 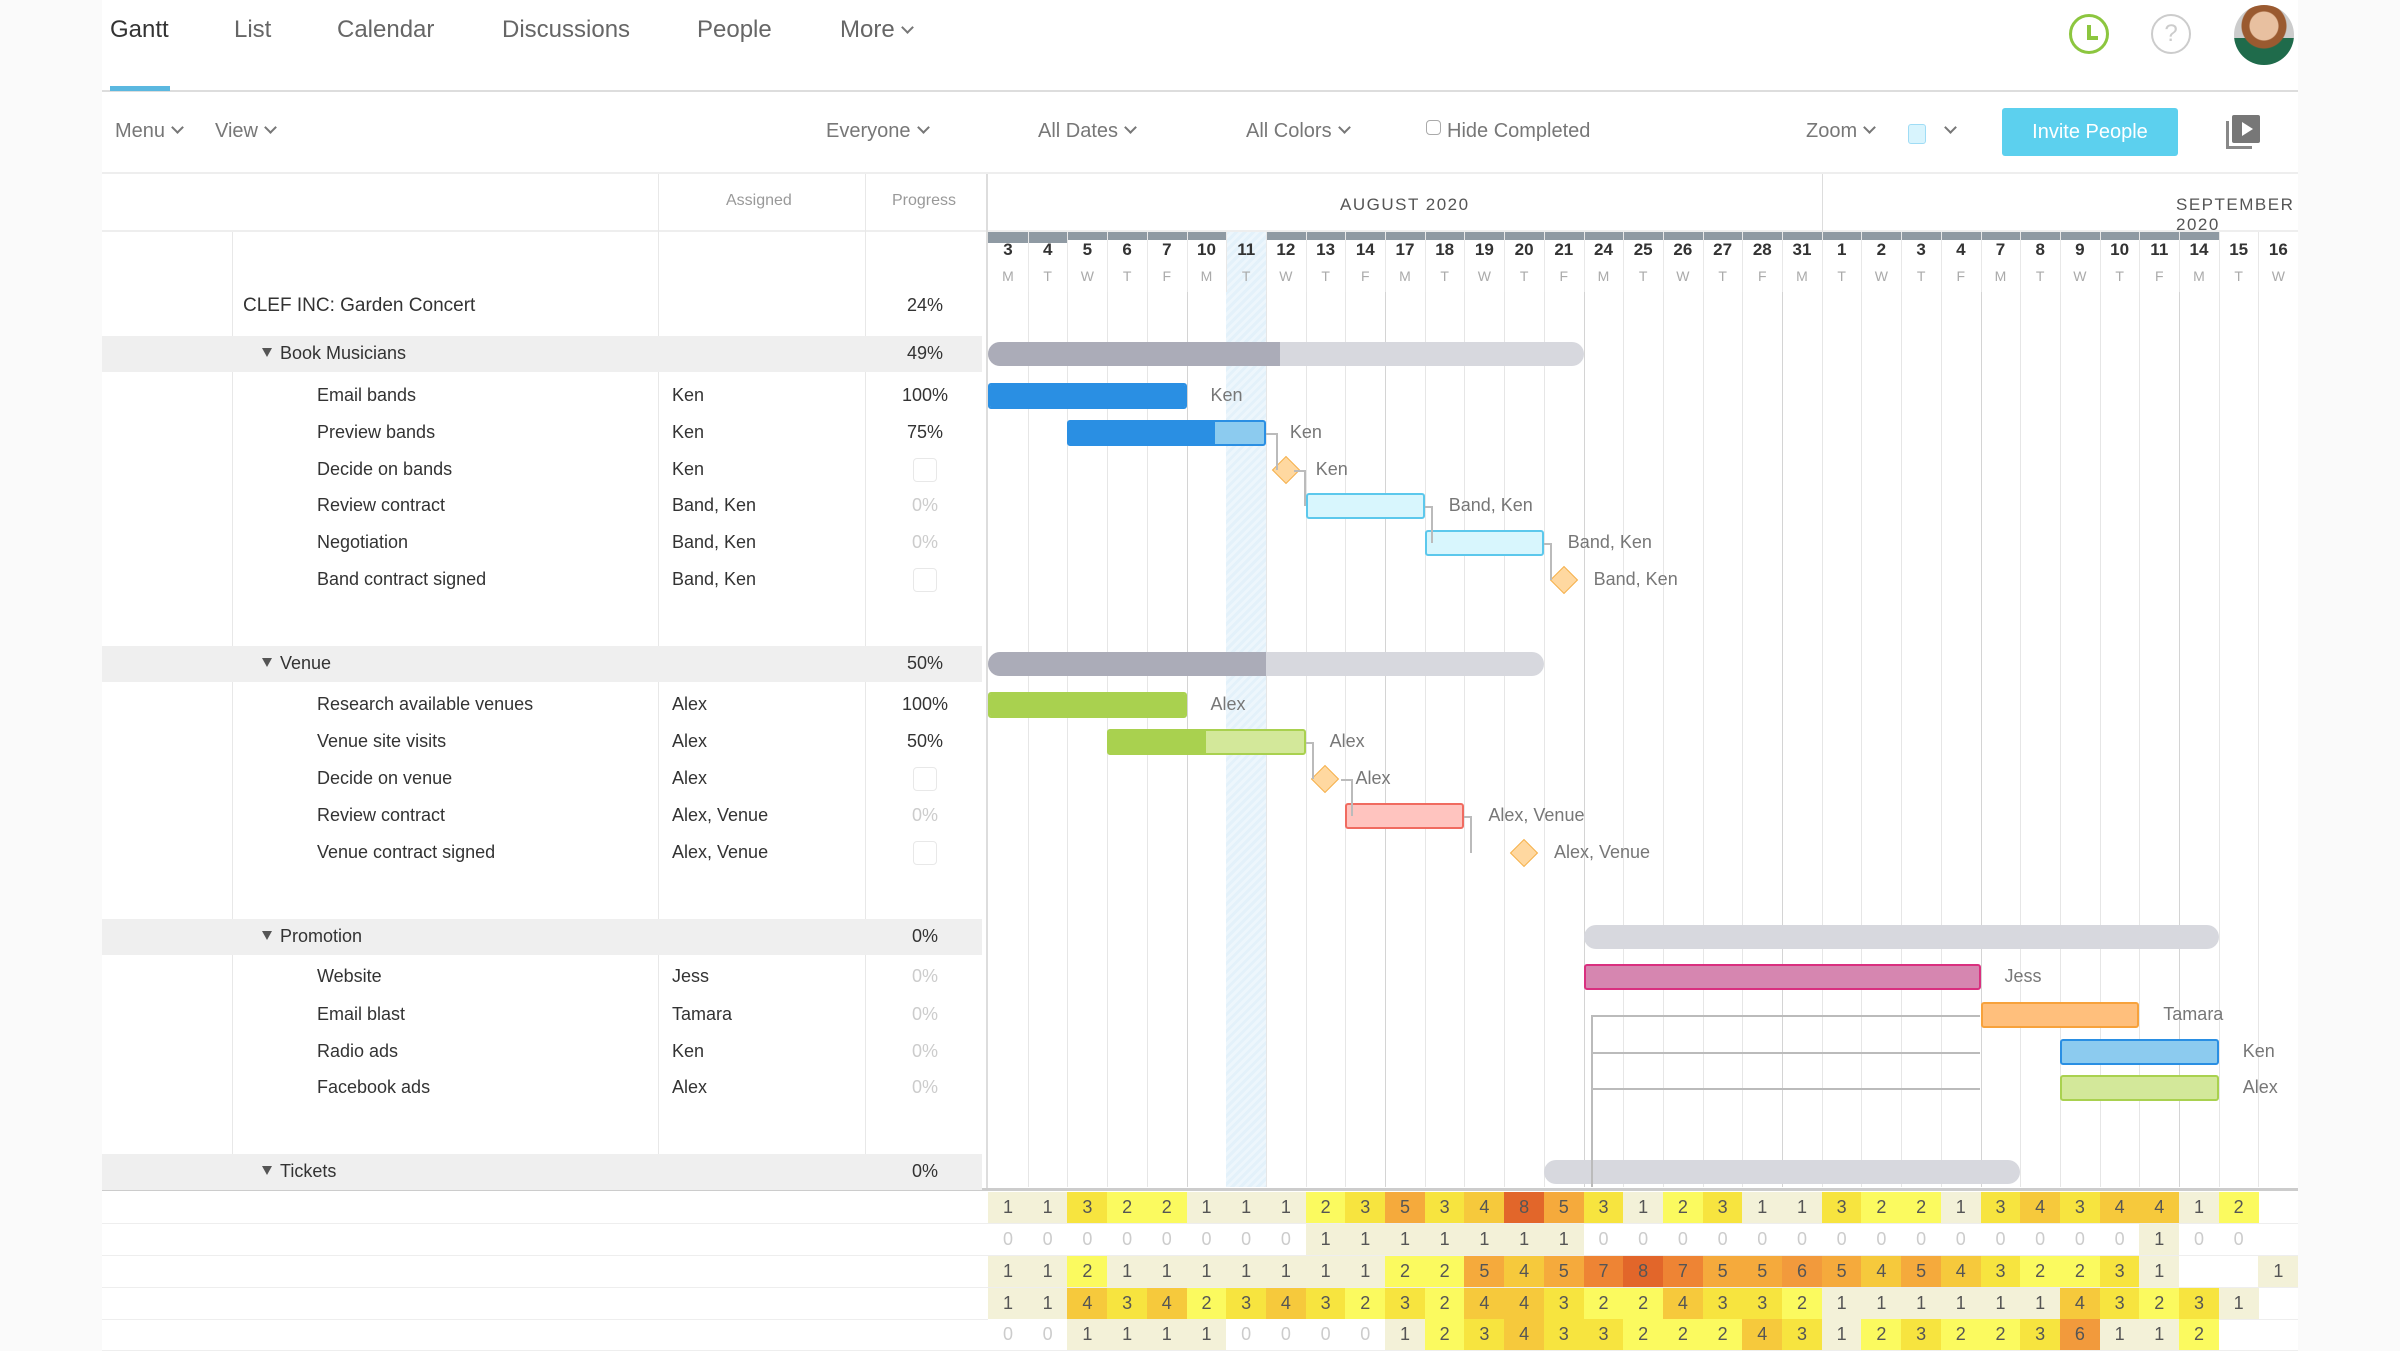 I want to click on task-assignee: Band, Ken, so click(x=714, y=579).